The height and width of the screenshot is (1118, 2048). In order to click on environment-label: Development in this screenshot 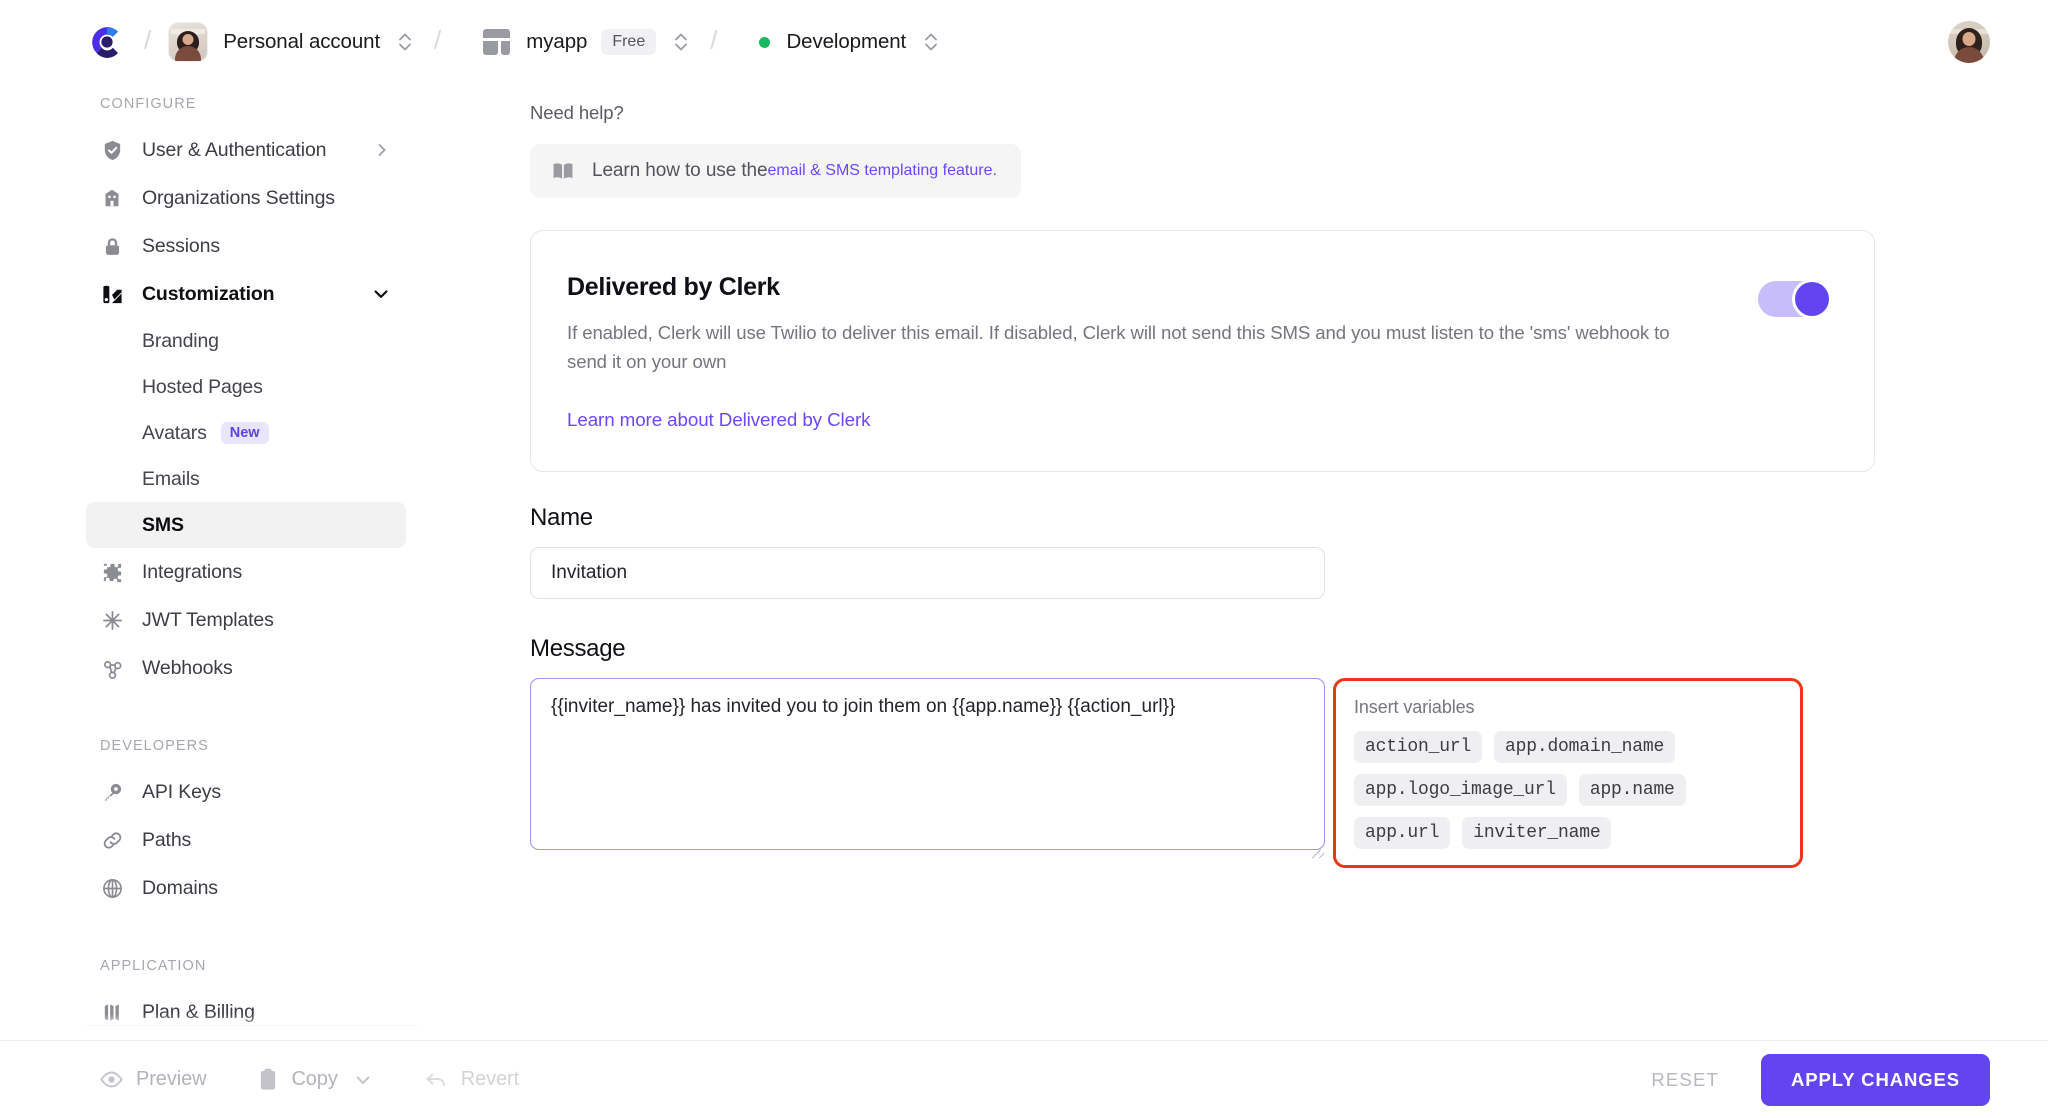, I will do `click(846, 41)`.